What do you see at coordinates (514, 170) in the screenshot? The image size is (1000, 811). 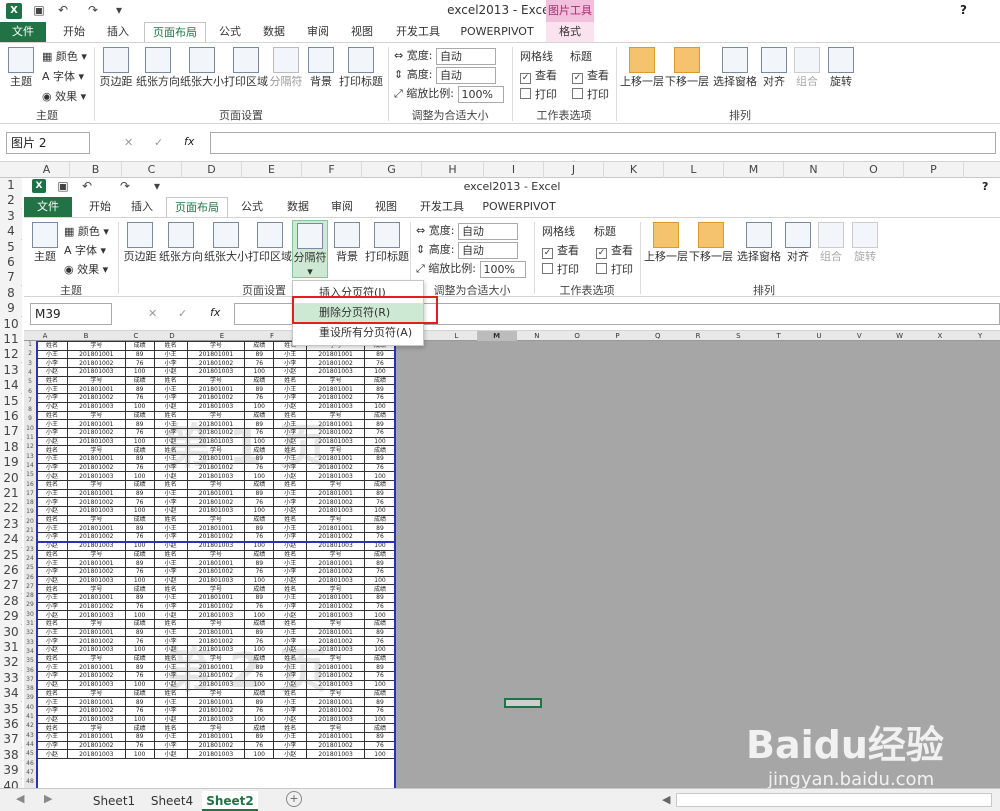 I see `outer-col-header: I` at bounding box center [514, 170].